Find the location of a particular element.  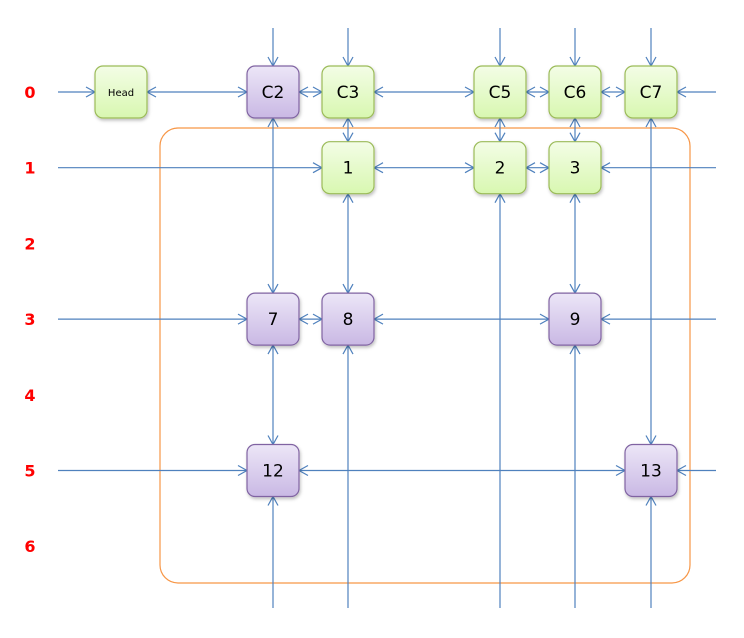

node-c7: C7 is located at coordinates (651, 92).